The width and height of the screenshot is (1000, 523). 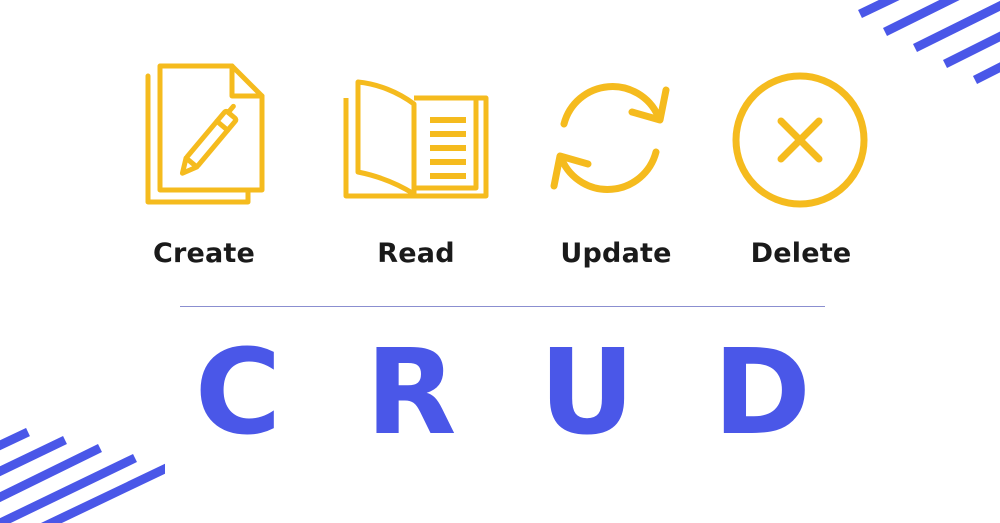 What do you see at coordinates (616, 253) in the screenshot?
I see `update-label: Update` at bounding box center [616, 253].